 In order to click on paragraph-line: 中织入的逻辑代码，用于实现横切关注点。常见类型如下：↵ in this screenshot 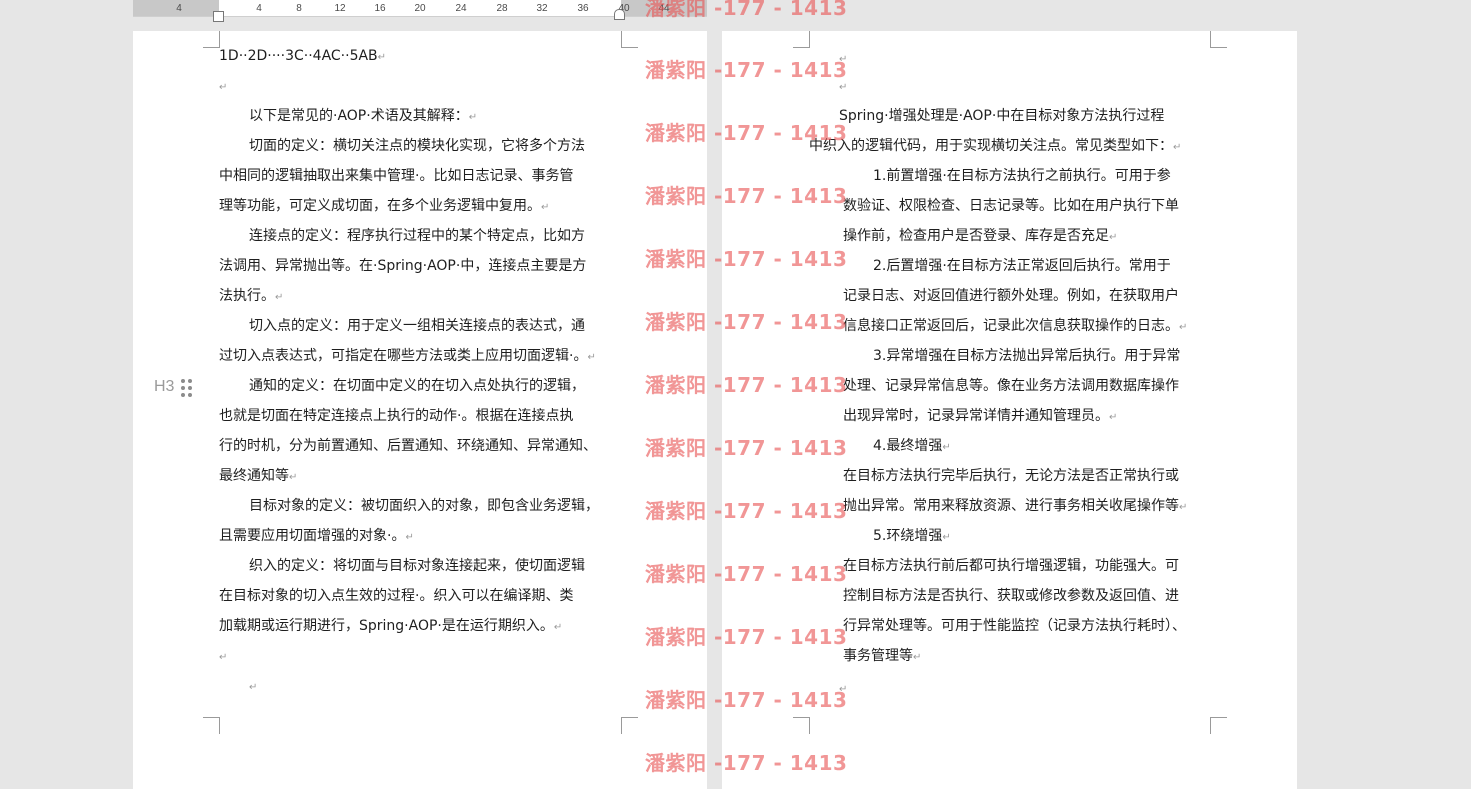, I will do `click(995, 147)`.